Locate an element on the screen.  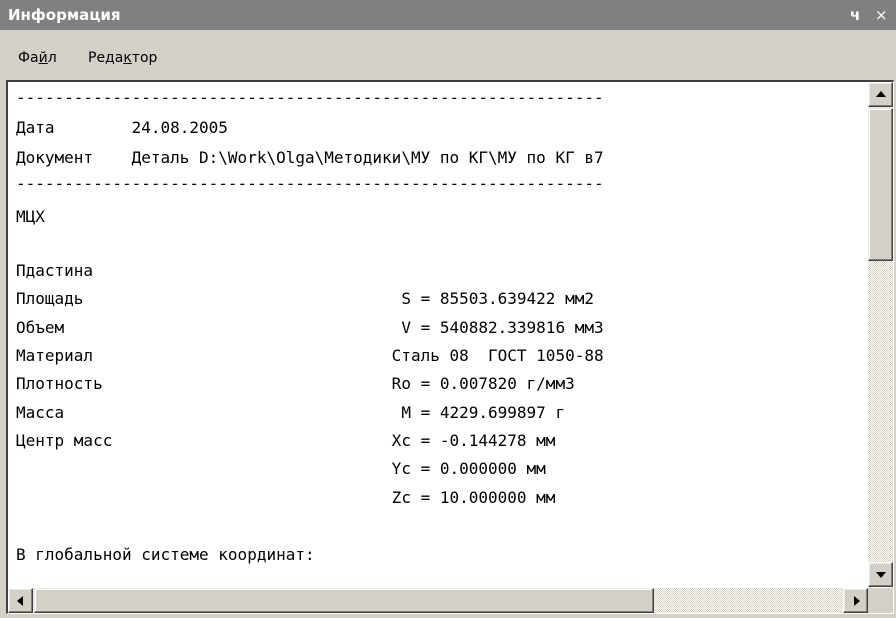
report-line: Объем V = 540882.339816 мм3 is located at coordinates (310, 327).